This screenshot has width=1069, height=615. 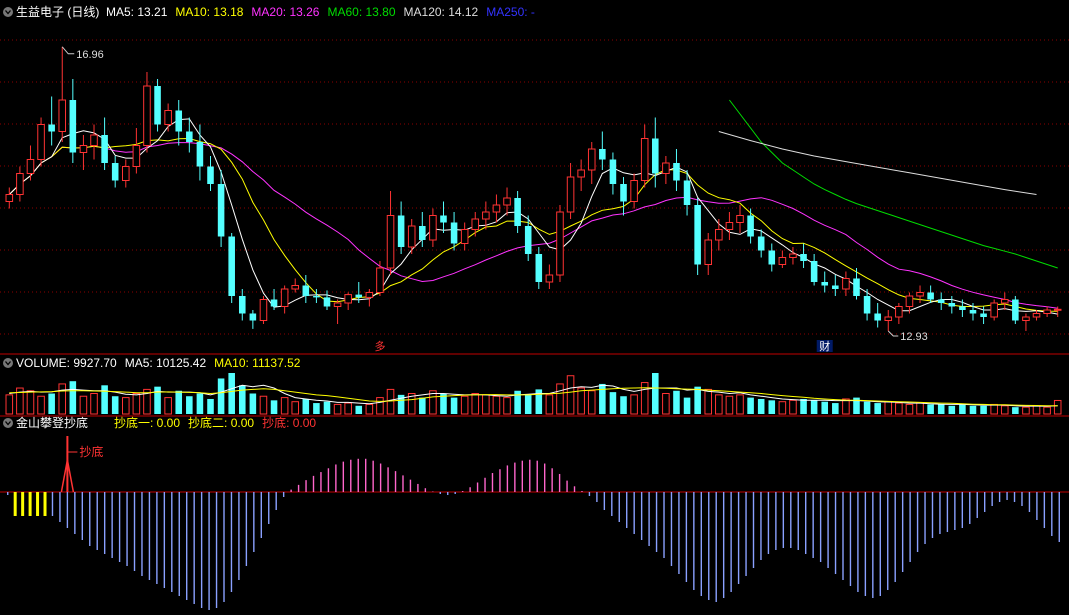 I want to click on indicator-value-label: MA250: -, so click(x=510, y=12).